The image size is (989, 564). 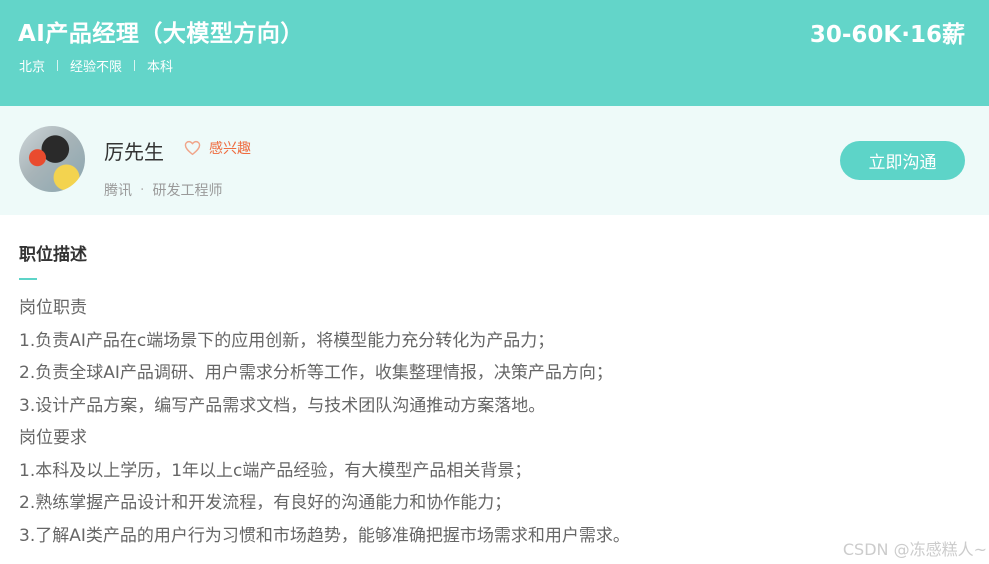 What do you see at coordinates (32, 67) in the screenshot?
I see `tag-location: 北京` at bounding box center [32, 67].